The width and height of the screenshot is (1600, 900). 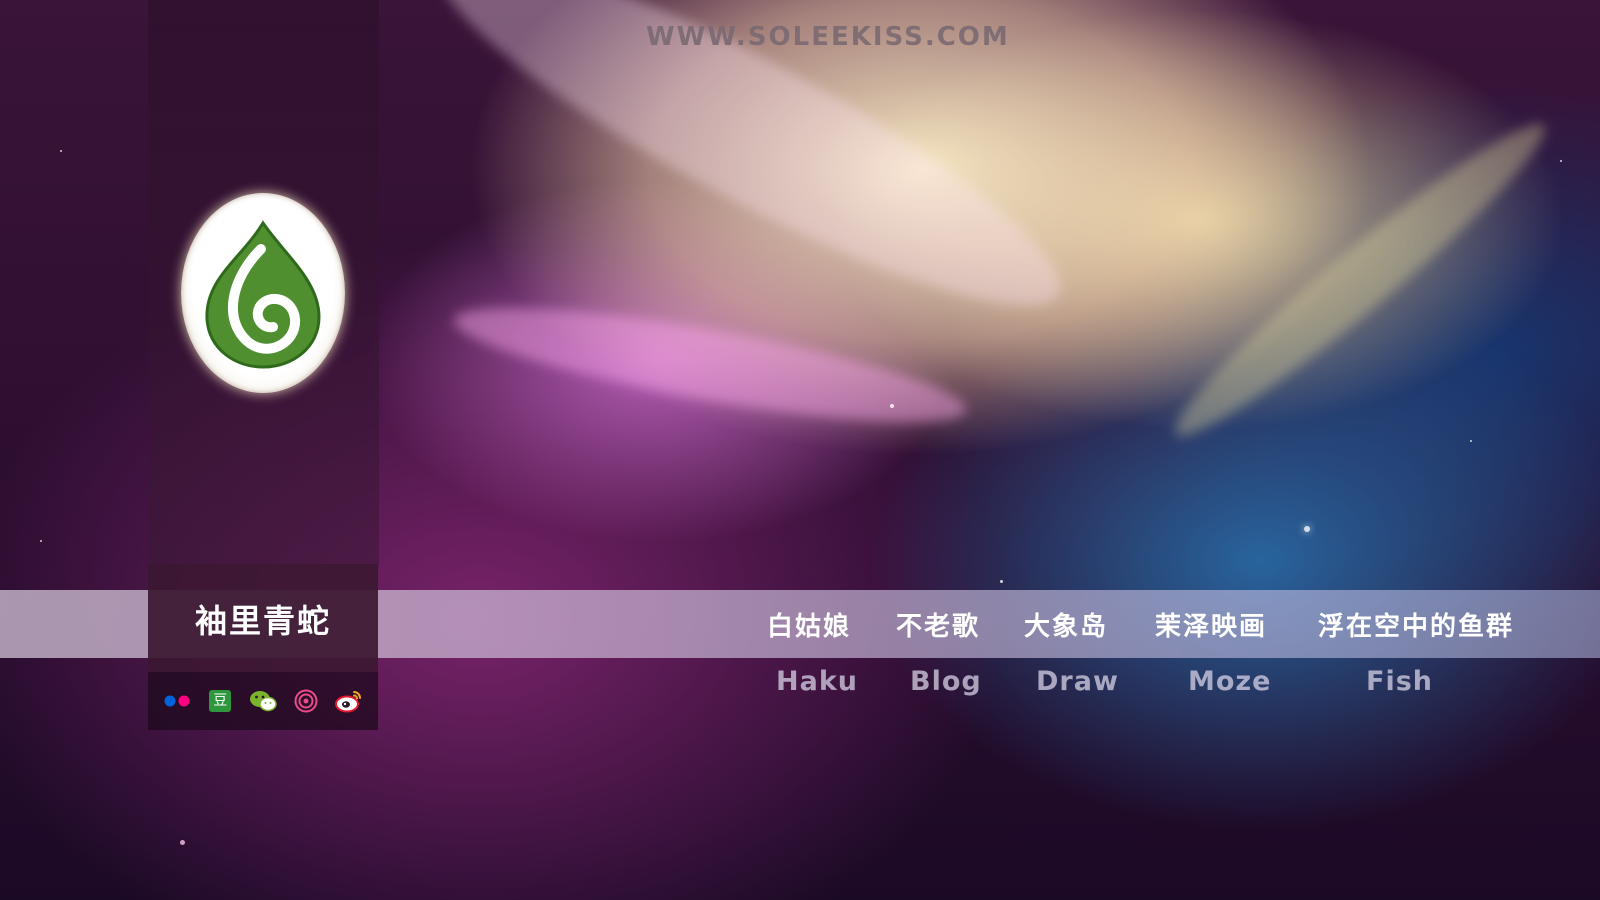 I want to click on site-url: WWW.SOLEEKISS.COM, so click(x=828, y=37).